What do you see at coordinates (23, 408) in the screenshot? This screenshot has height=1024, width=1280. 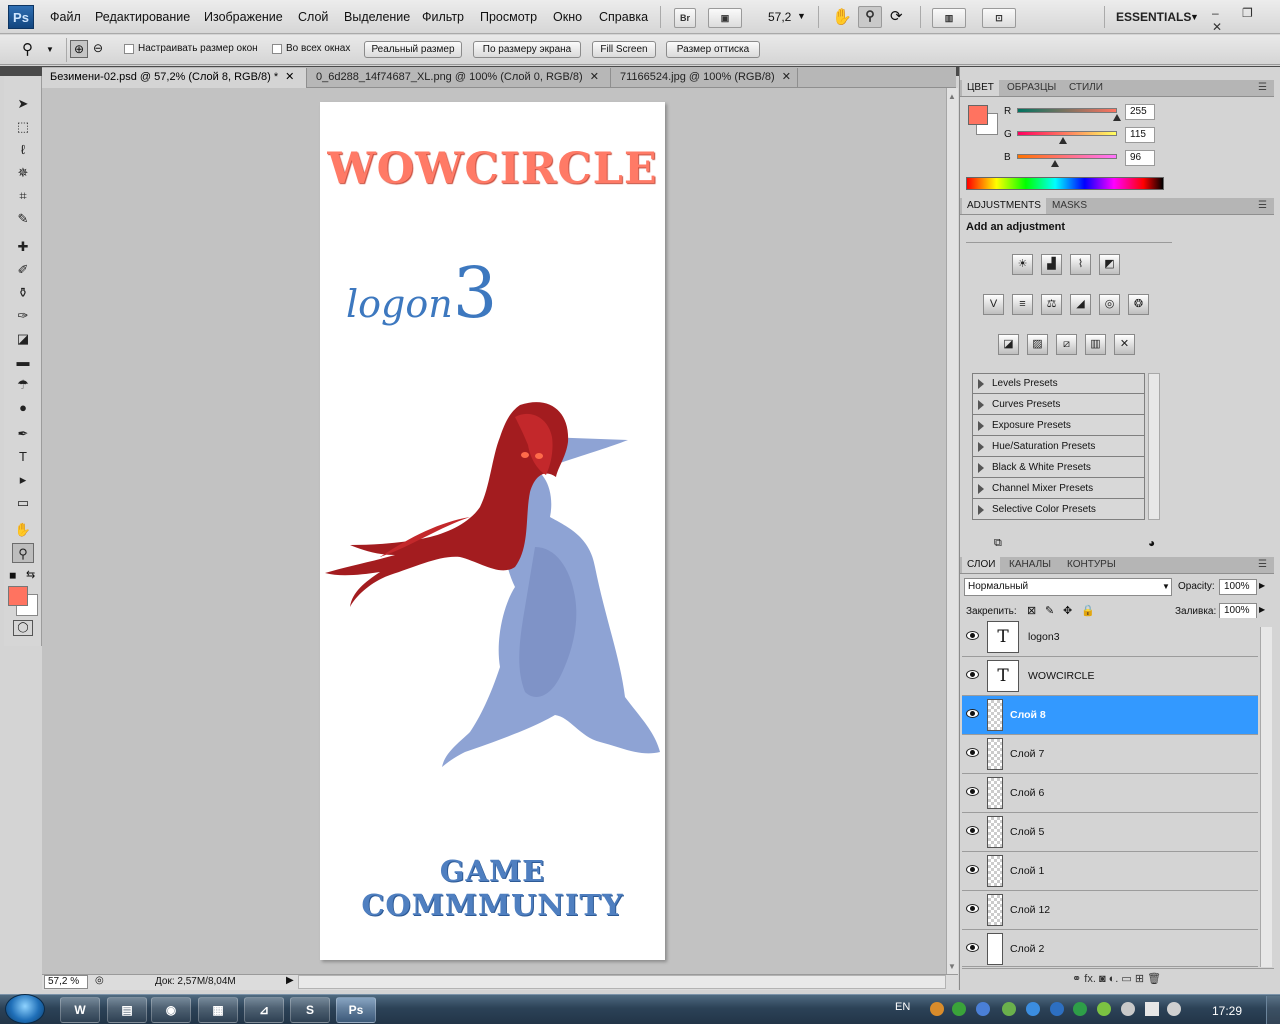 I see `dodge-tool-icon: ●` at bounding box center [23, 408].